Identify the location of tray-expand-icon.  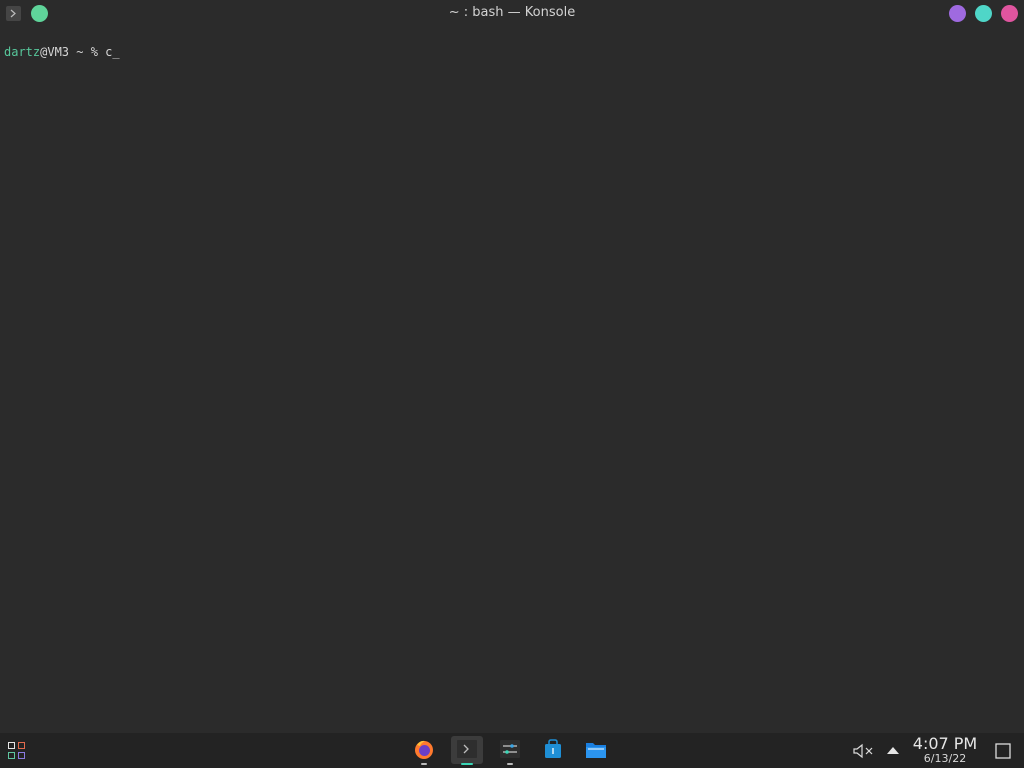
(893, 750).